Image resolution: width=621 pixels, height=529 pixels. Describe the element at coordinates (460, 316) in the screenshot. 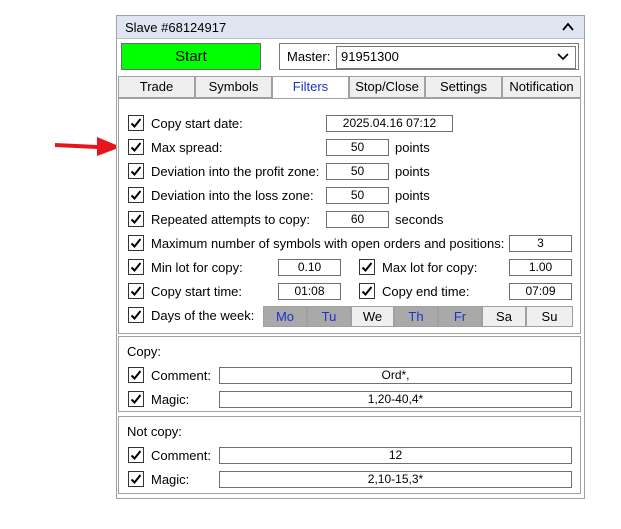

I see `day-fr-button: Fr` at that location.